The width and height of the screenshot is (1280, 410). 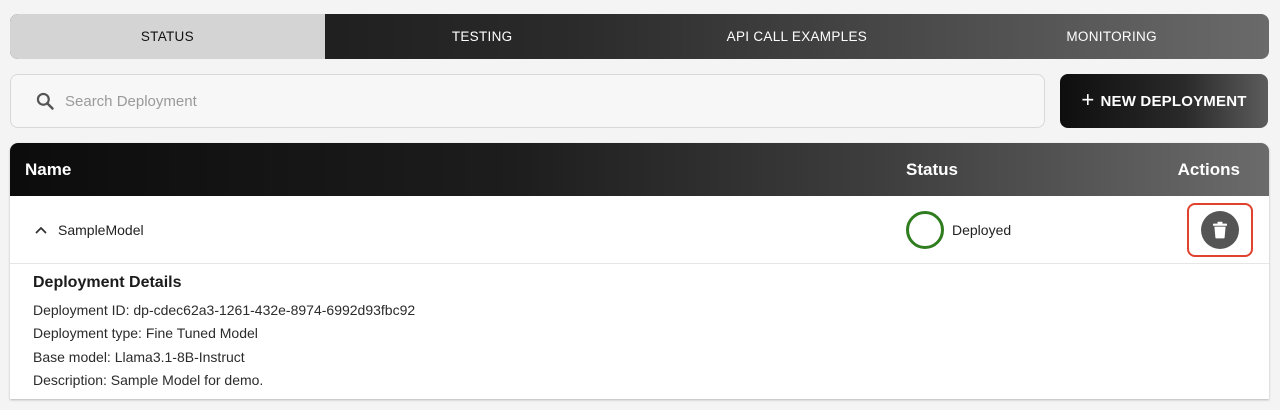 I want to click on tab-testing: TESTING, so click(x=482, y=36).